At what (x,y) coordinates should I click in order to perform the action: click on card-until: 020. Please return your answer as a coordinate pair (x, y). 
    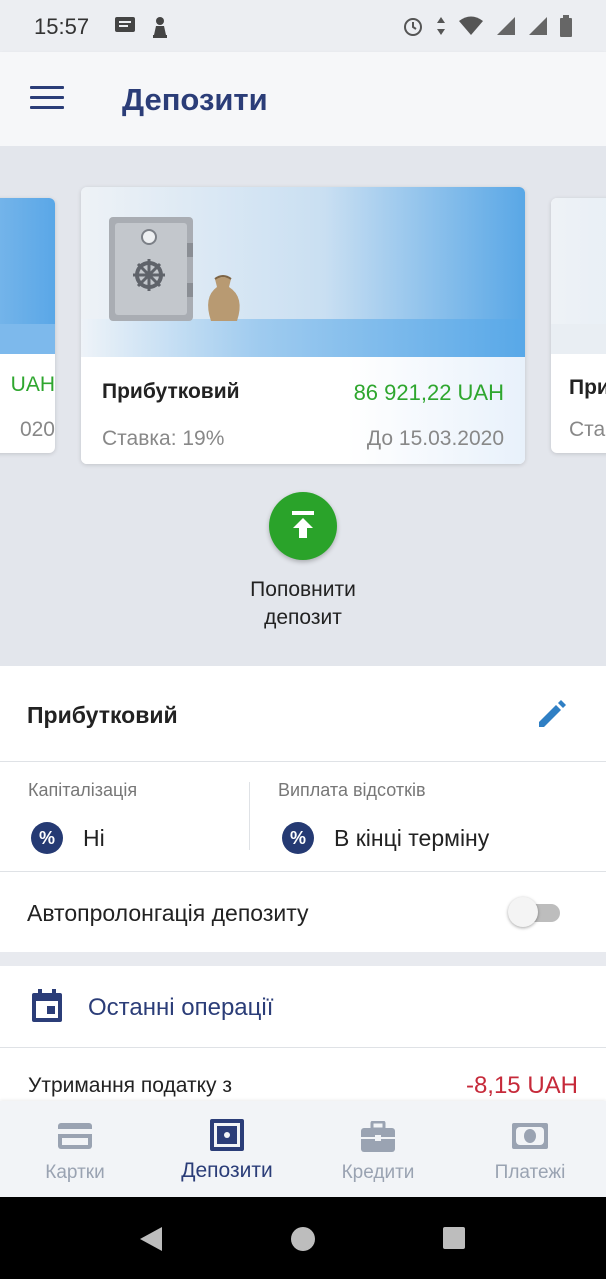
    Looking at the image, I should click on (37, 429).